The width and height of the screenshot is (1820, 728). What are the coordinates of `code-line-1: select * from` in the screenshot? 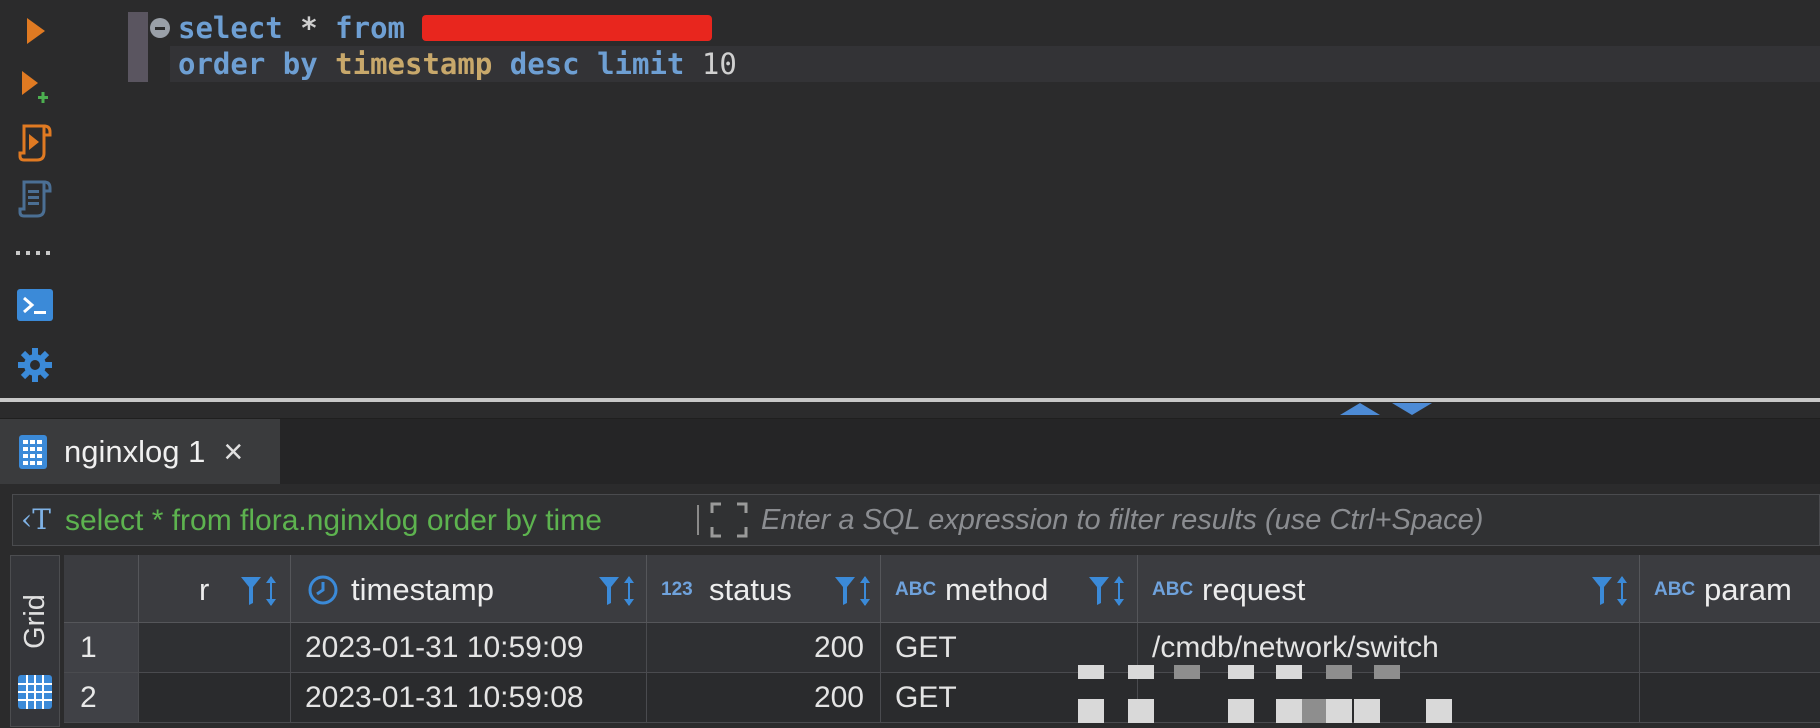 It's located at (445, 28).